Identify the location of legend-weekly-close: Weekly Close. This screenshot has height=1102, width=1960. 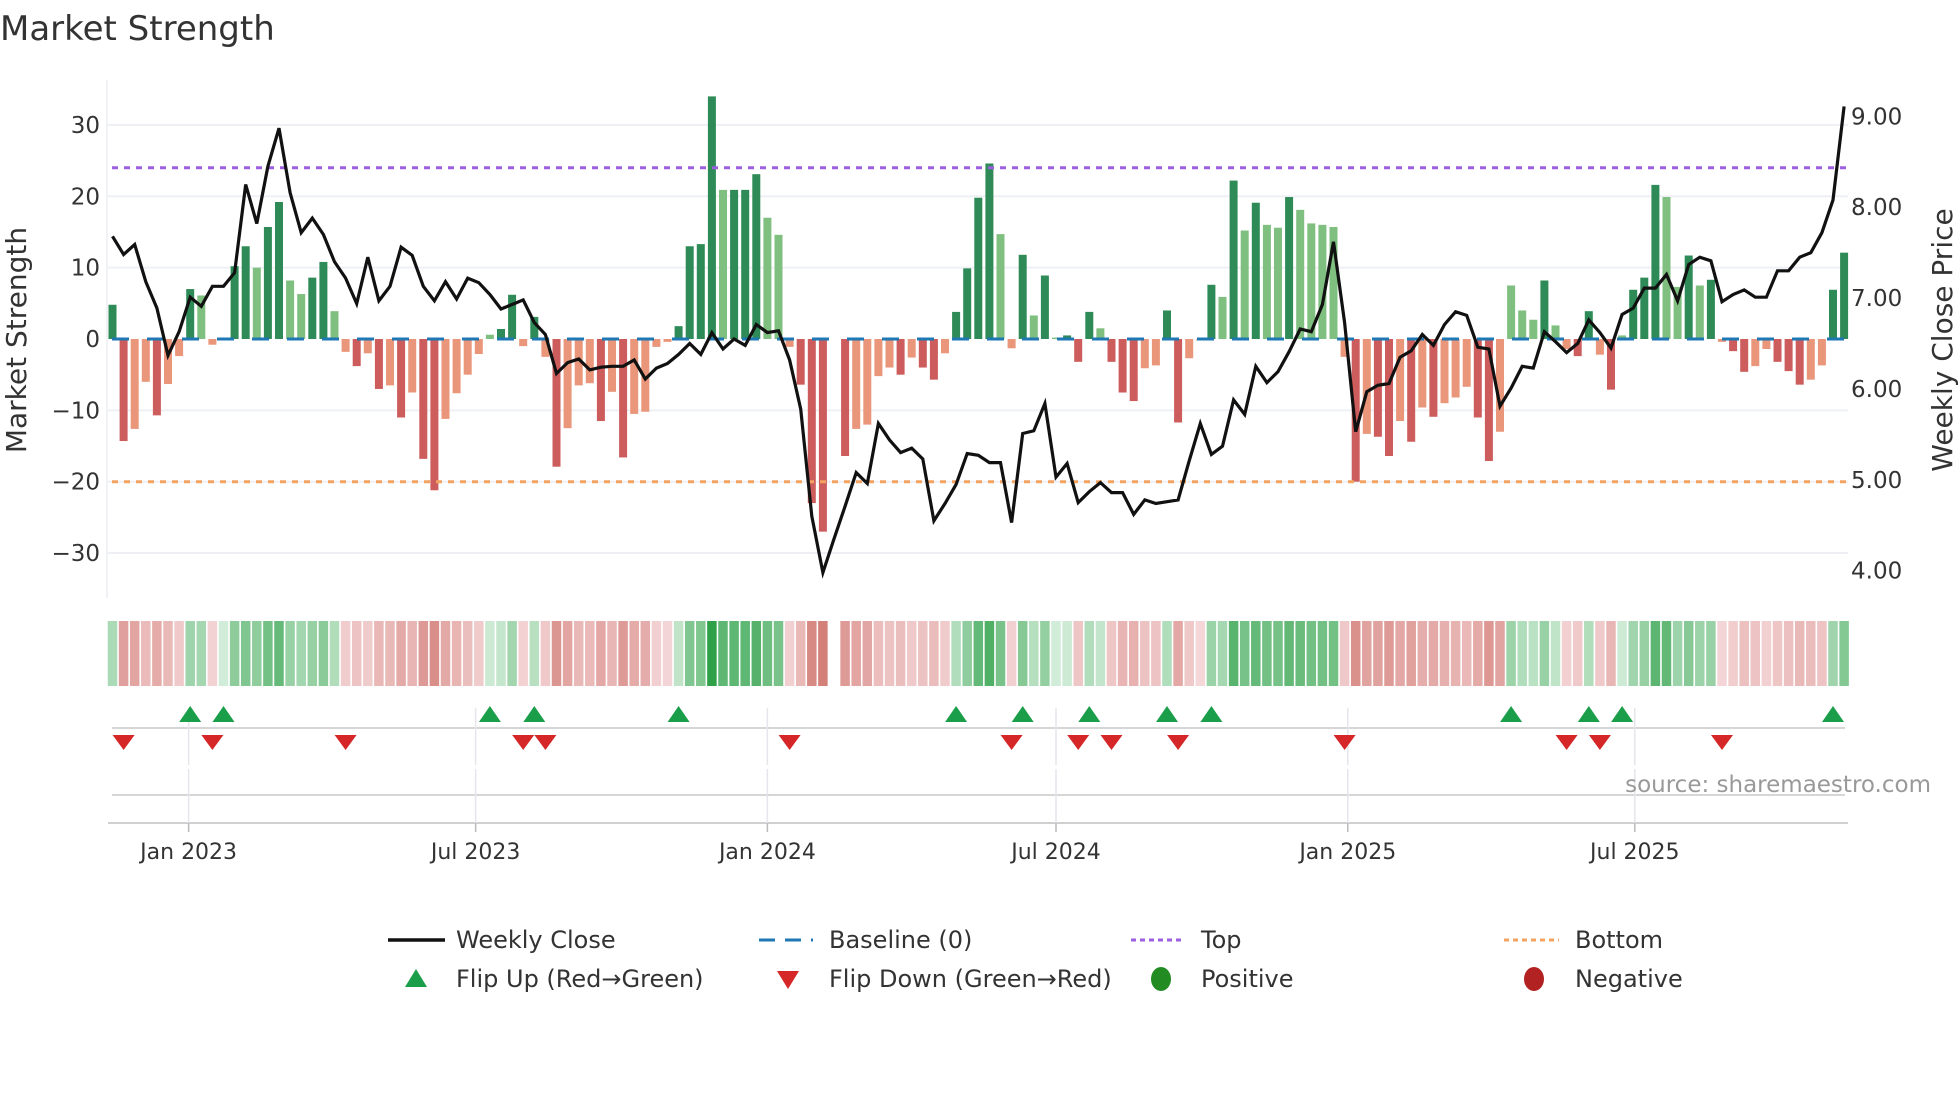
(536, 940).